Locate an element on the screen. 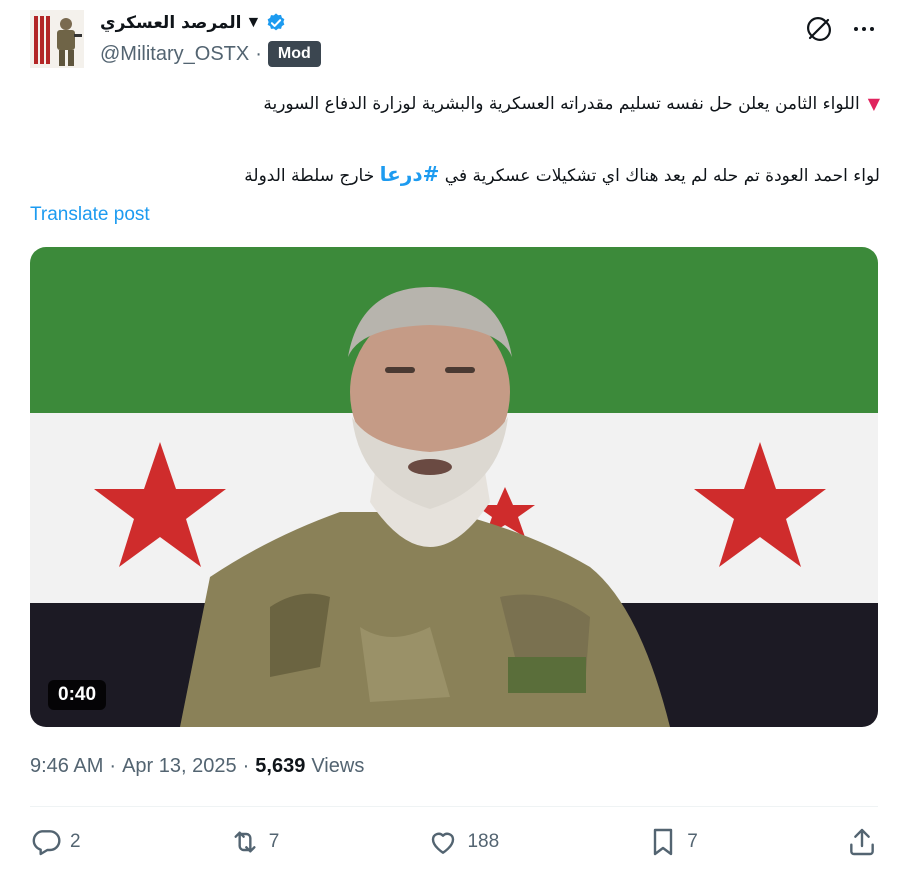  like-count: 188 is located at coordinates (483, 841).